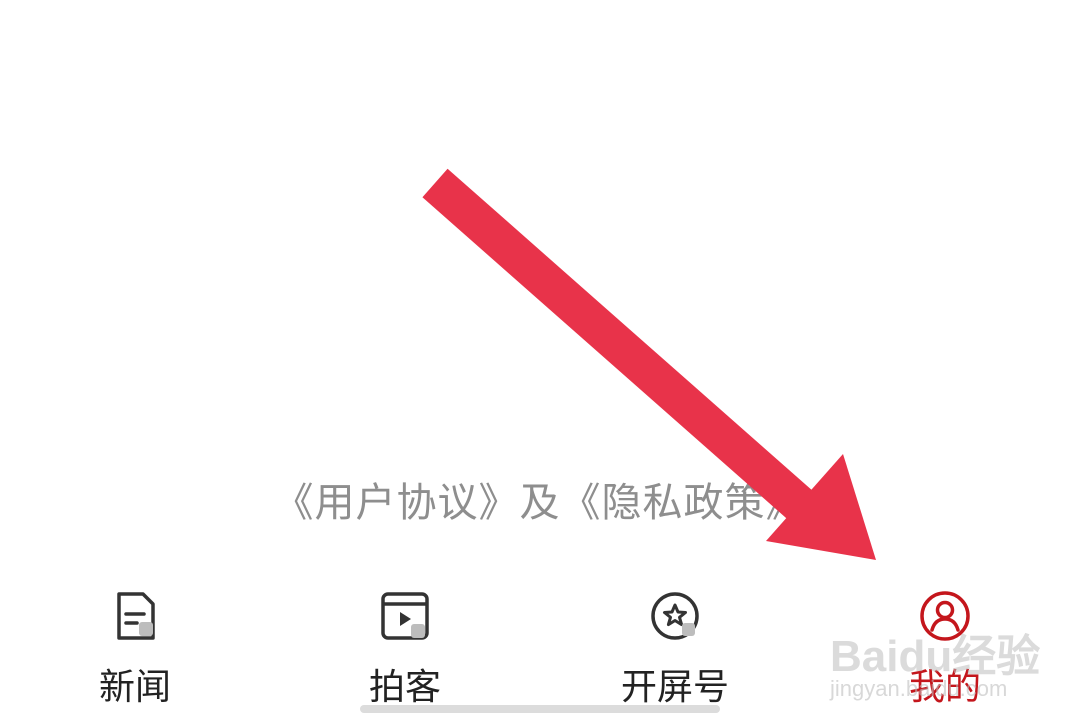 The width and height of the screenshot is (1080, 715). I want to click on tab-news-label: 新闻, so click(134, 687).